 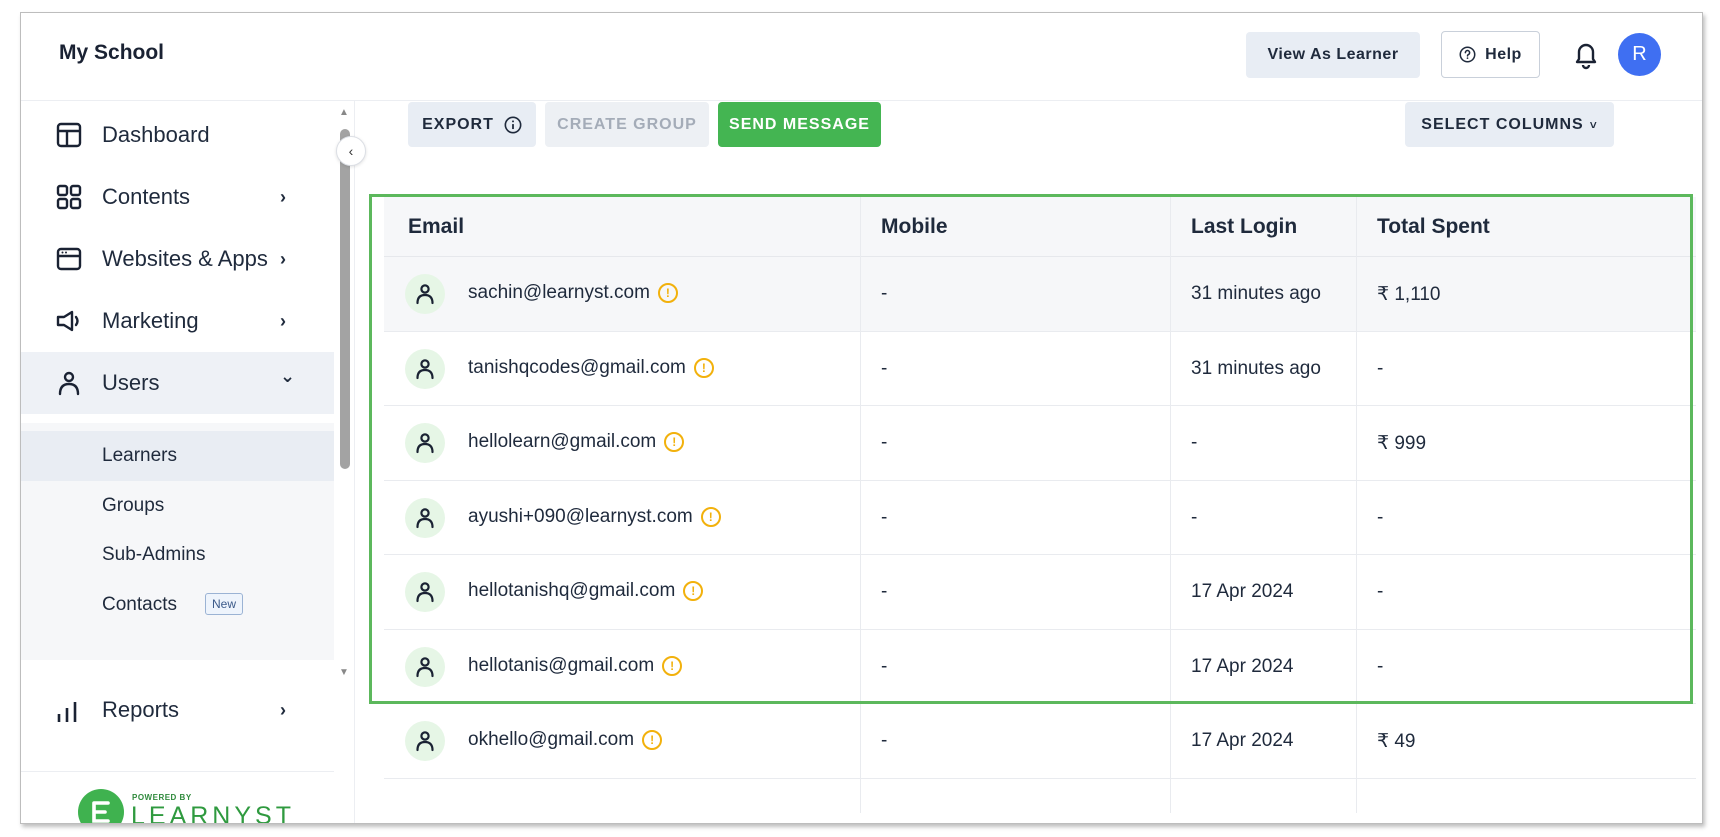 I want to click on sidebar-item-label: Marketing, so click(x=150, y=320).